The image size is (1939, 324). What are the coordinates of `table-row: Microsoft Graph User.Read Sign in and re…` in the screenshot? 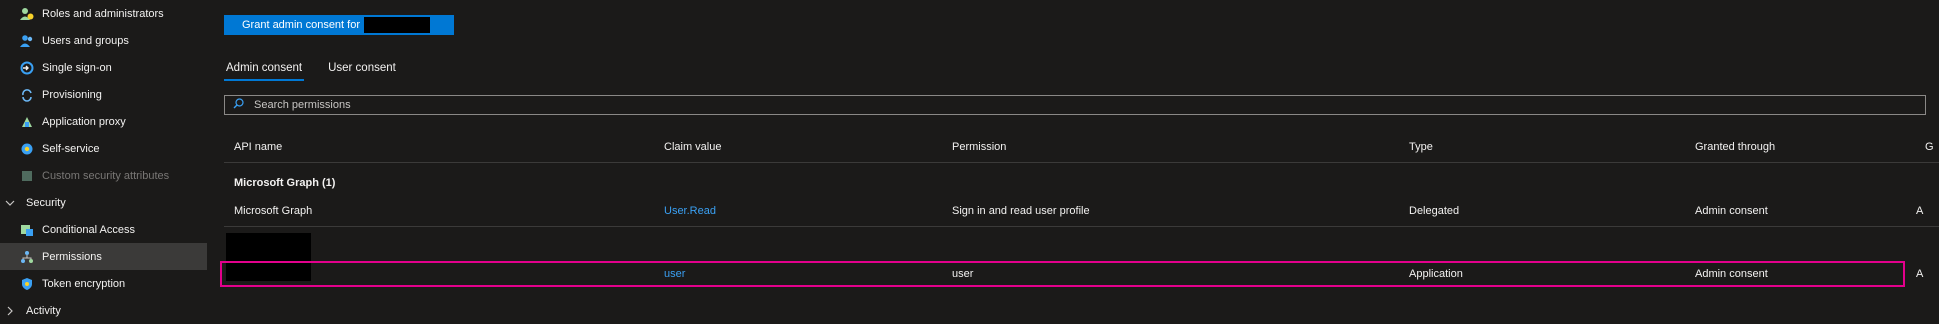 It's located at (1081, 212).